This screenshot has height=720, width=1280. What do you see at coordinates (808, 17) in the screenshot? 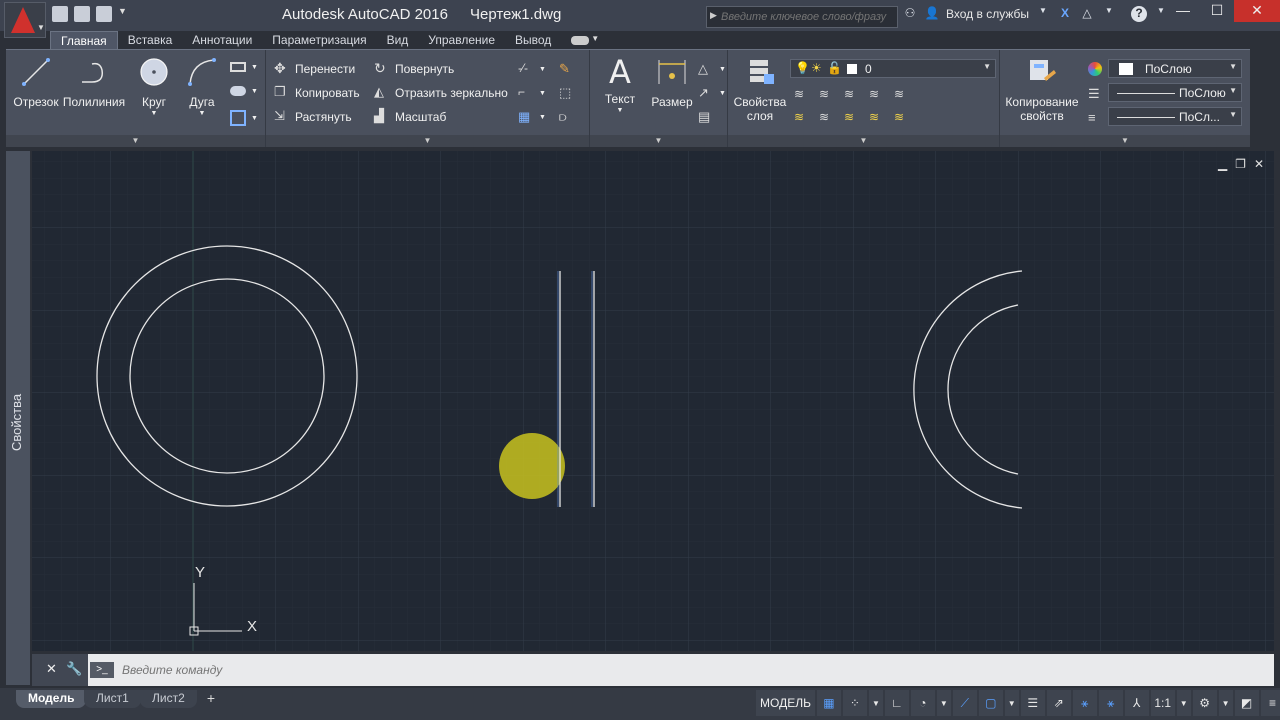
I see `search-input` at bounding box center [808, 17].